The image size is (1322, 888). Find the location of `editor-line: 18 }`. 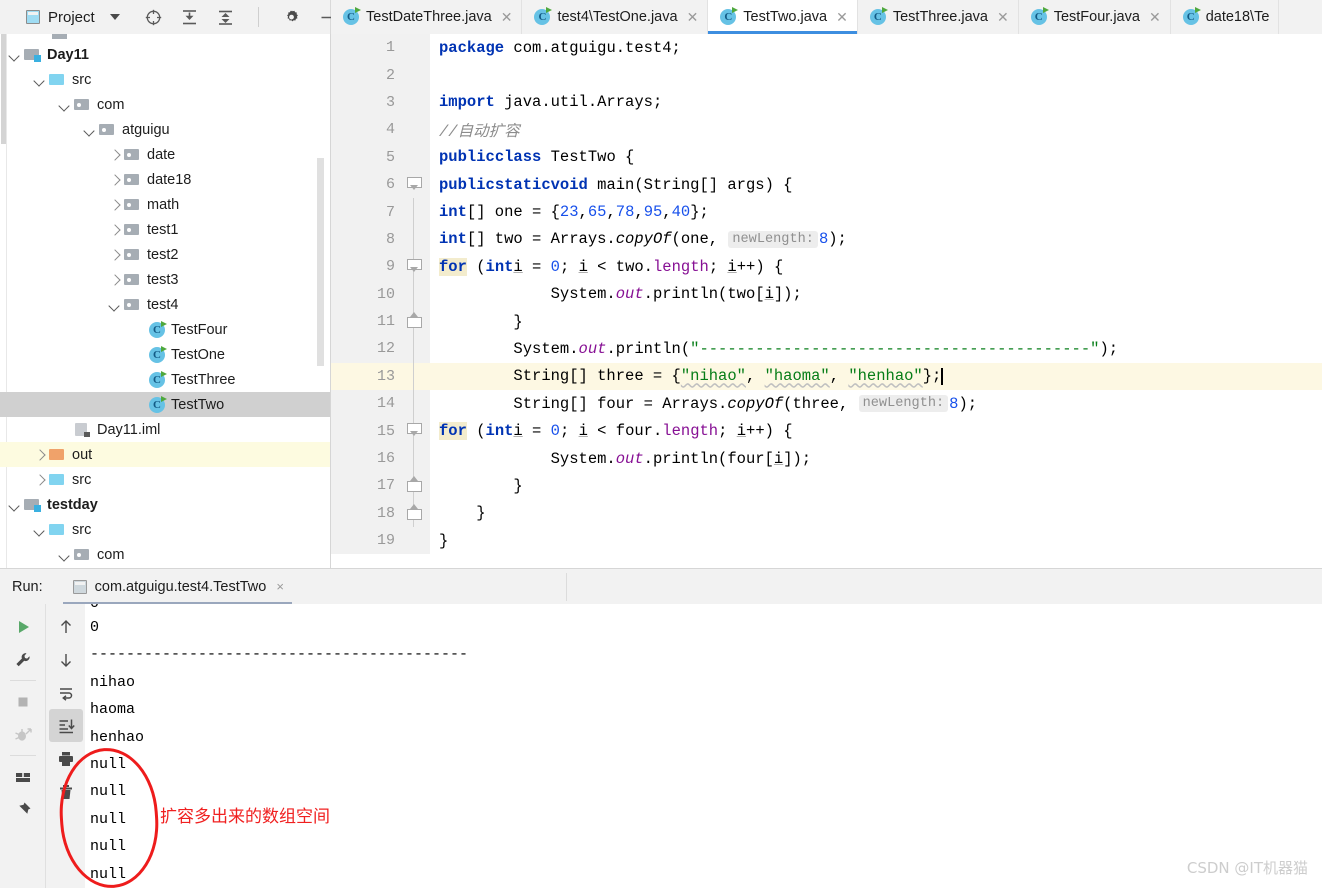

editor-line: 18 } is located at coordinates (826, 513).